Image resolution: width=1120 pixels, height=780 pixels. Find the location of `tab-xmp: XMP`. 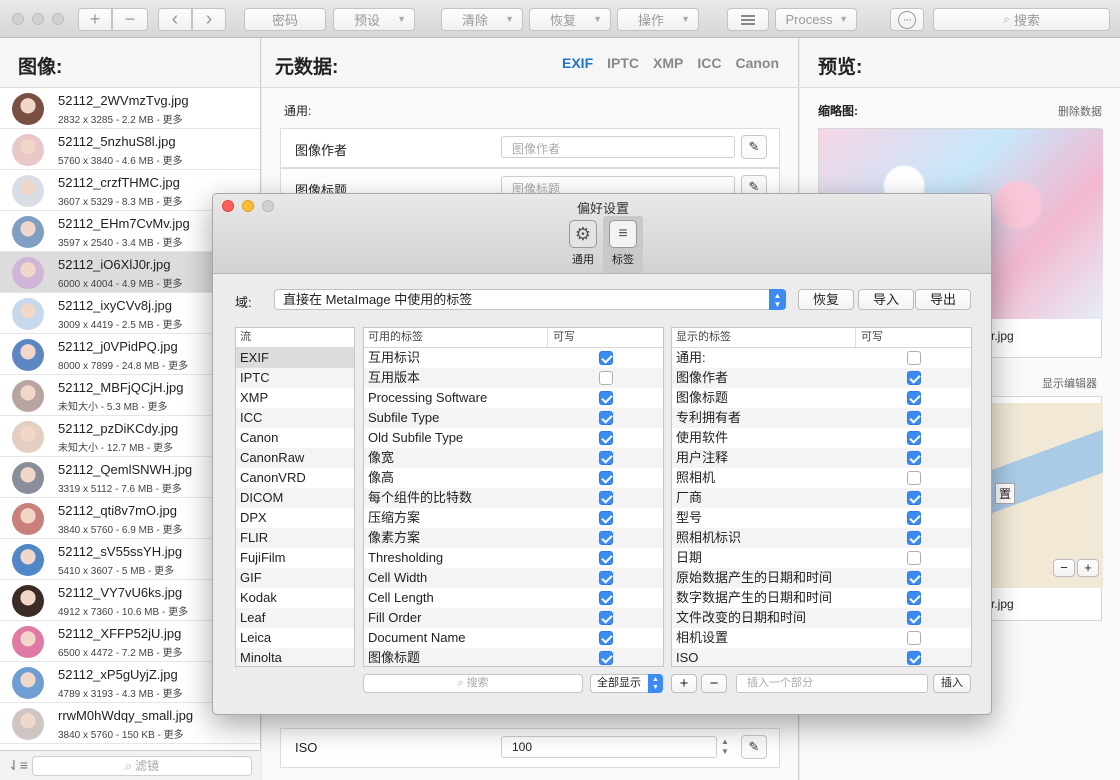

tab-xmp: XMP is located at coordinates (668, 63).